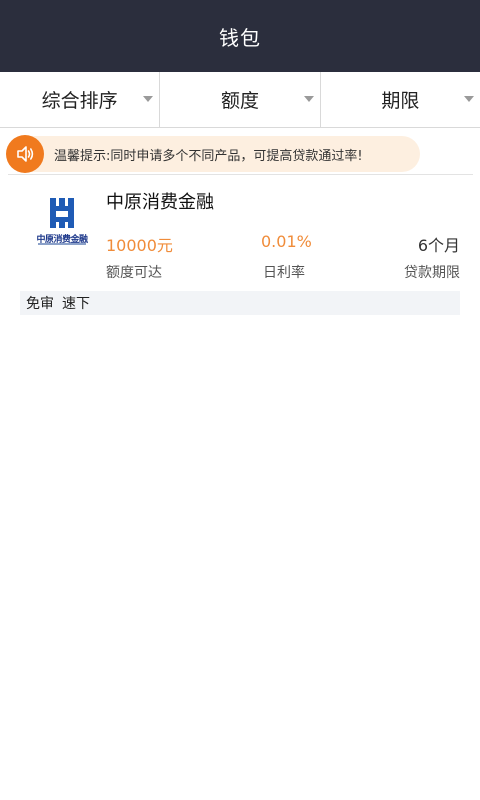 The image size is (480, 800). I want to click on filter-bar: 综合排序 额度 期限, so click(240, 100).